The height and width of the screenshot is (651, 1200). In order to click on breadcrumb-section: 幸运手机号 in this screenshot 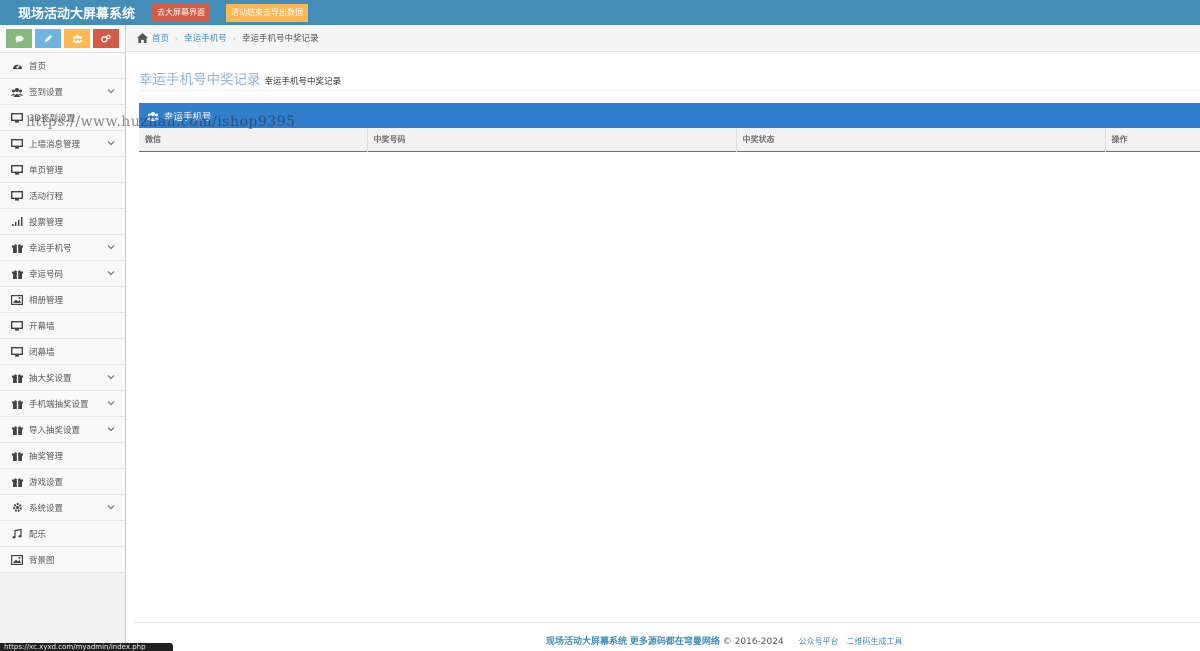, I will do `click(205, 38)`.